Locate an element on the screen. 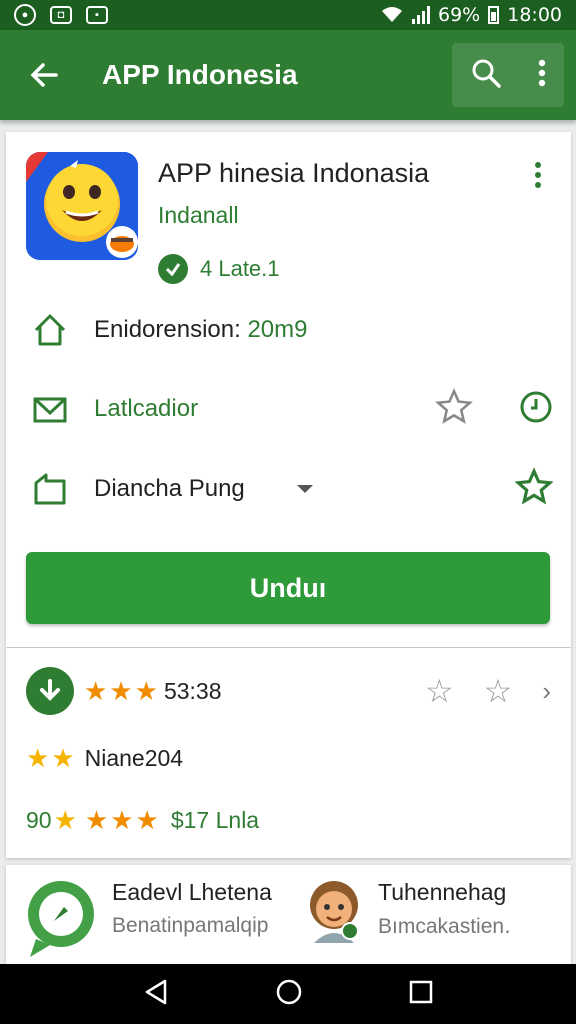 The image size is (576, 1024). page-title: APP Indonesia is located at coordinates (200, 74).